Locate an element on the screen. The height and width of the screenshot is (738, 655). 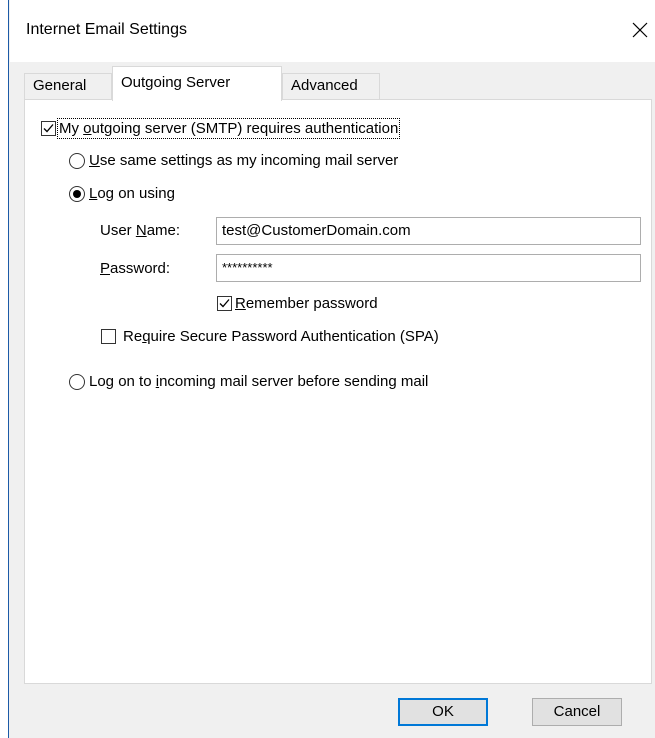
tab-outgoing-server-label: Outgoing Server is located at coordinates (176, 82).